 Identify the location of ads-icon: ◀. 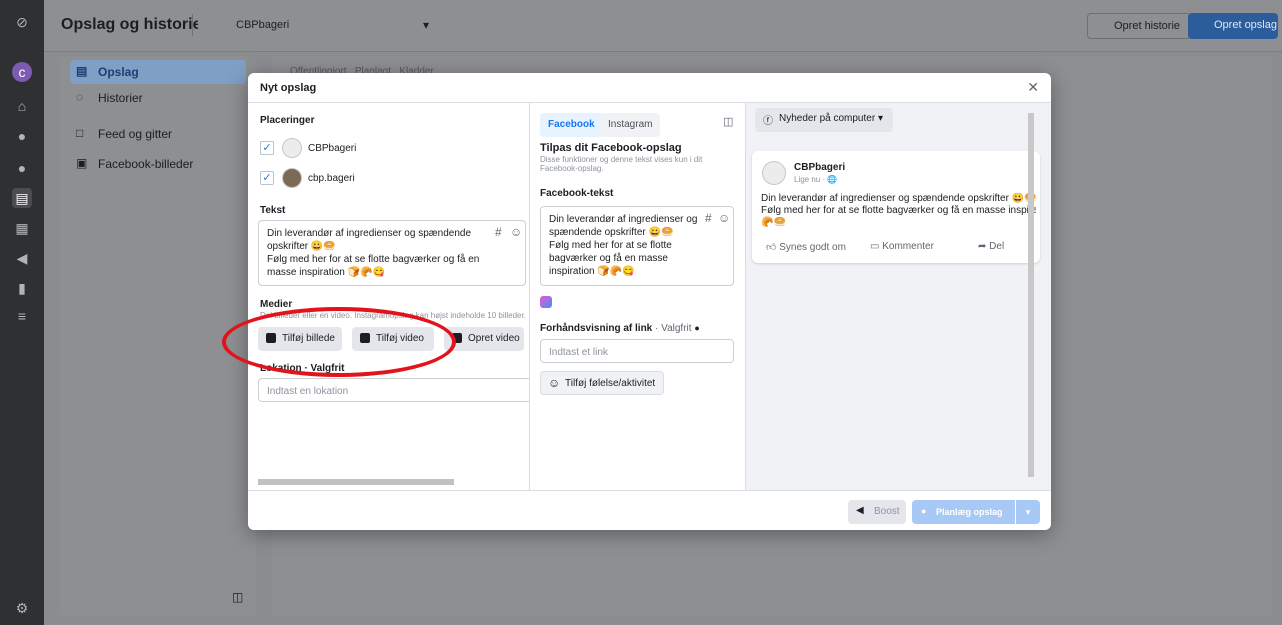
(22, 258).